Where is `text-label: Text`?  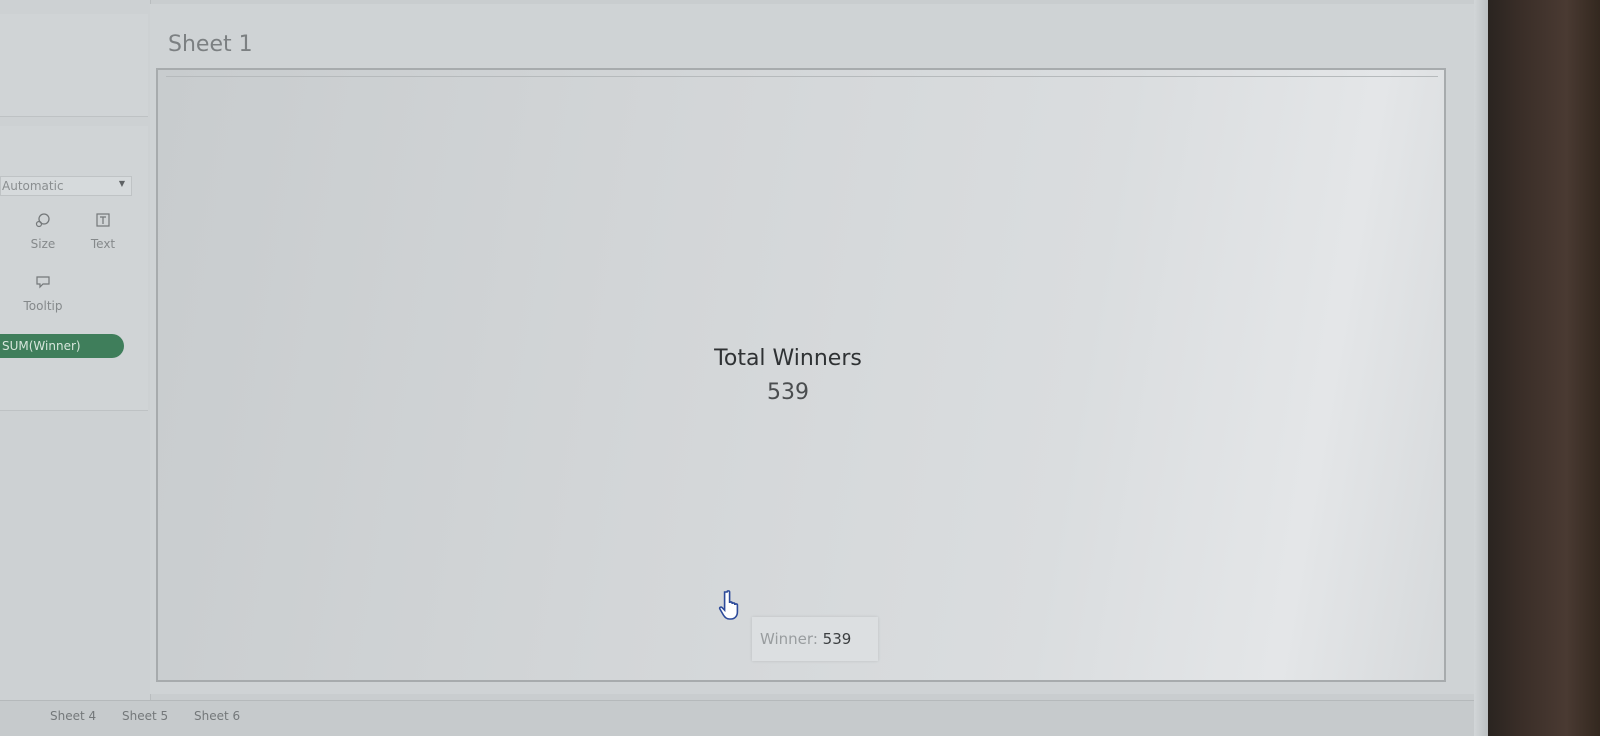 text-label: Text is located at coordinates (103, 244).